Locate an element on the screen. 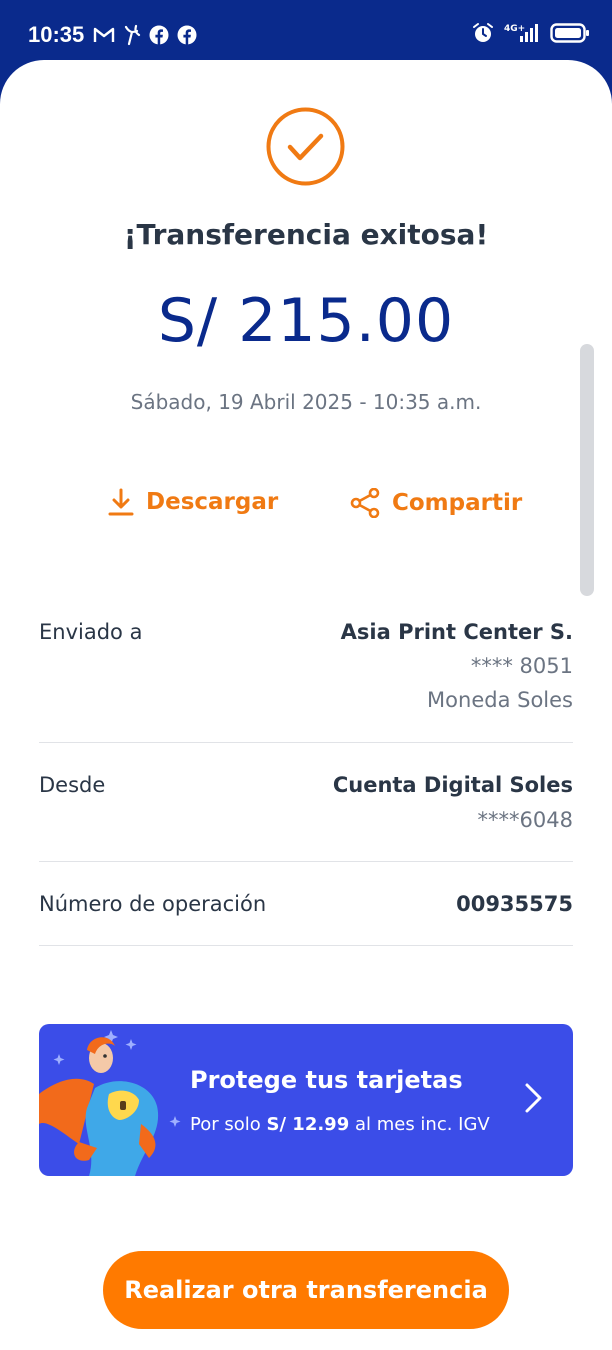 Image resolution: width=612 pixels, height=1350 pixels. system-icons: 4G+ is located at coordinates (531, 33).